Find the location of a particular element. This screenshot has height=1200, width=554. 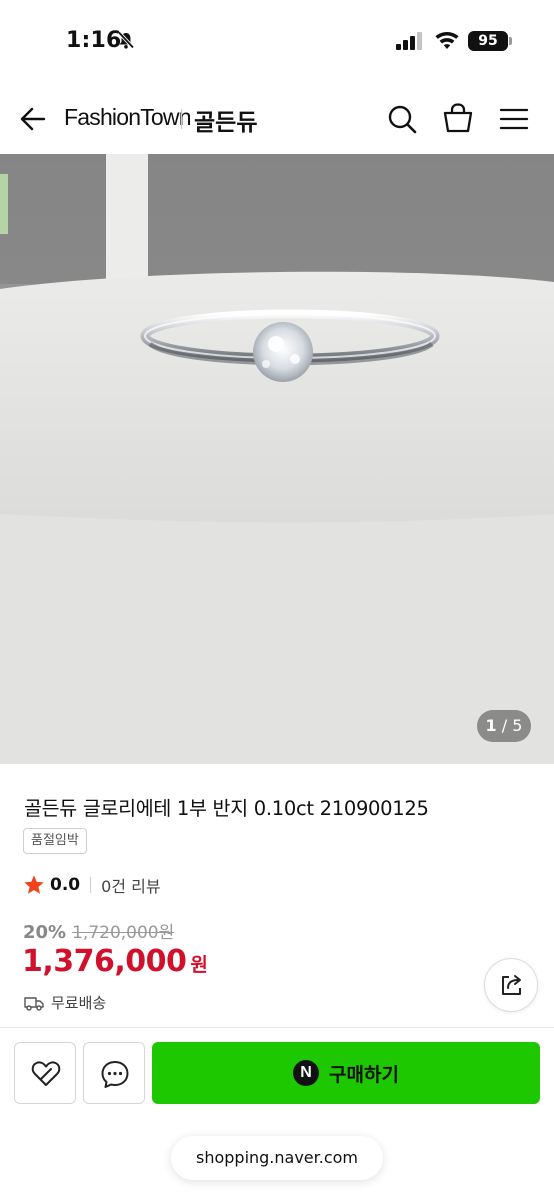

low-stock-badge: 품절임박 is located at coordinates (55, 841).